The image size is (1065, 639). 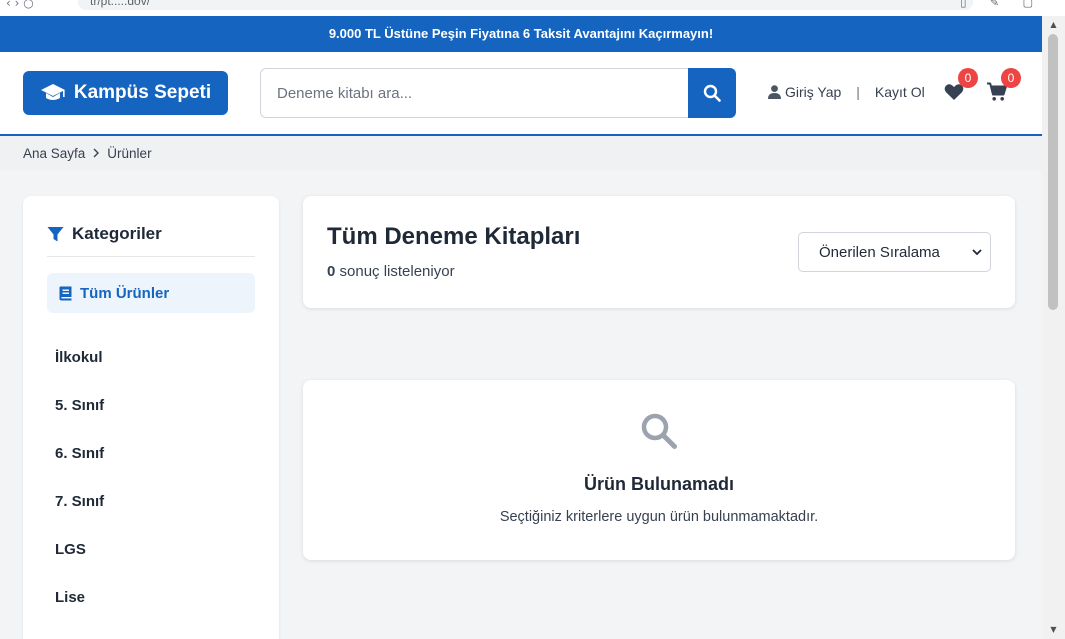 What do you see at coordinates (151, 501) in the screenshot?
I see `sidebar-item-7-sinif: 7. Sınıf` at bounding box center [151, 501].